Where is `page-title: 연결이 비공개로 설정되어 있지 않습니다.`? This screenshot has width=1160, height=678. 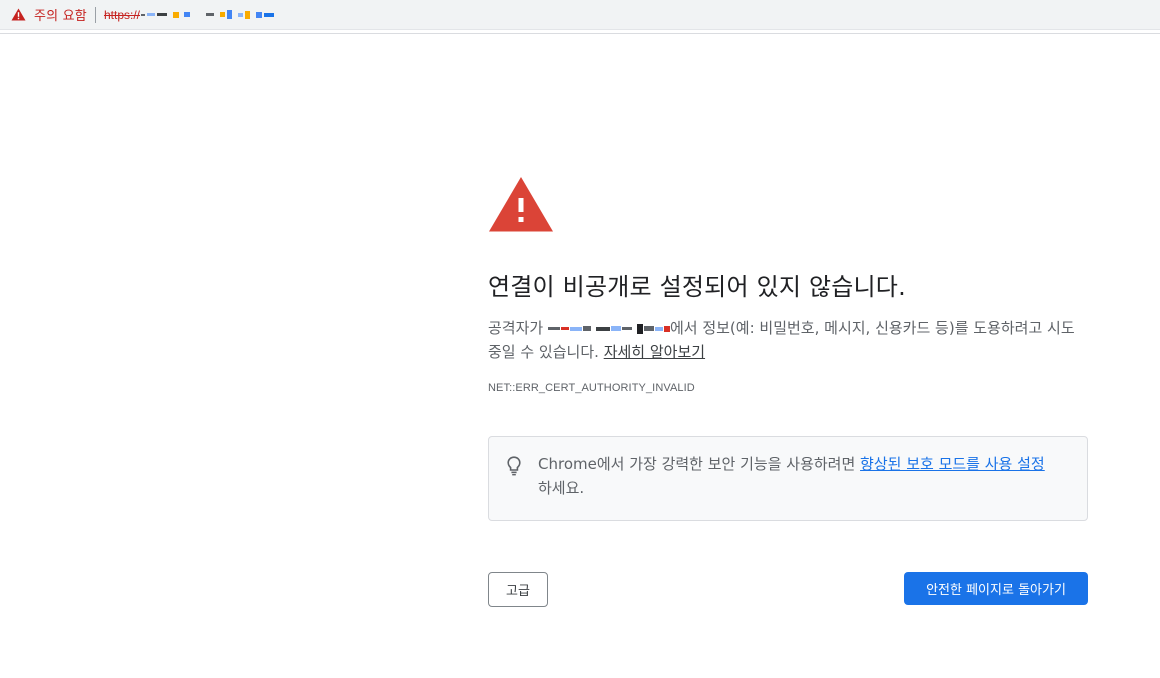
page-title: 연결이 비공개로 설정되어 있지 않습니다. is located at coordinates (697, 287).